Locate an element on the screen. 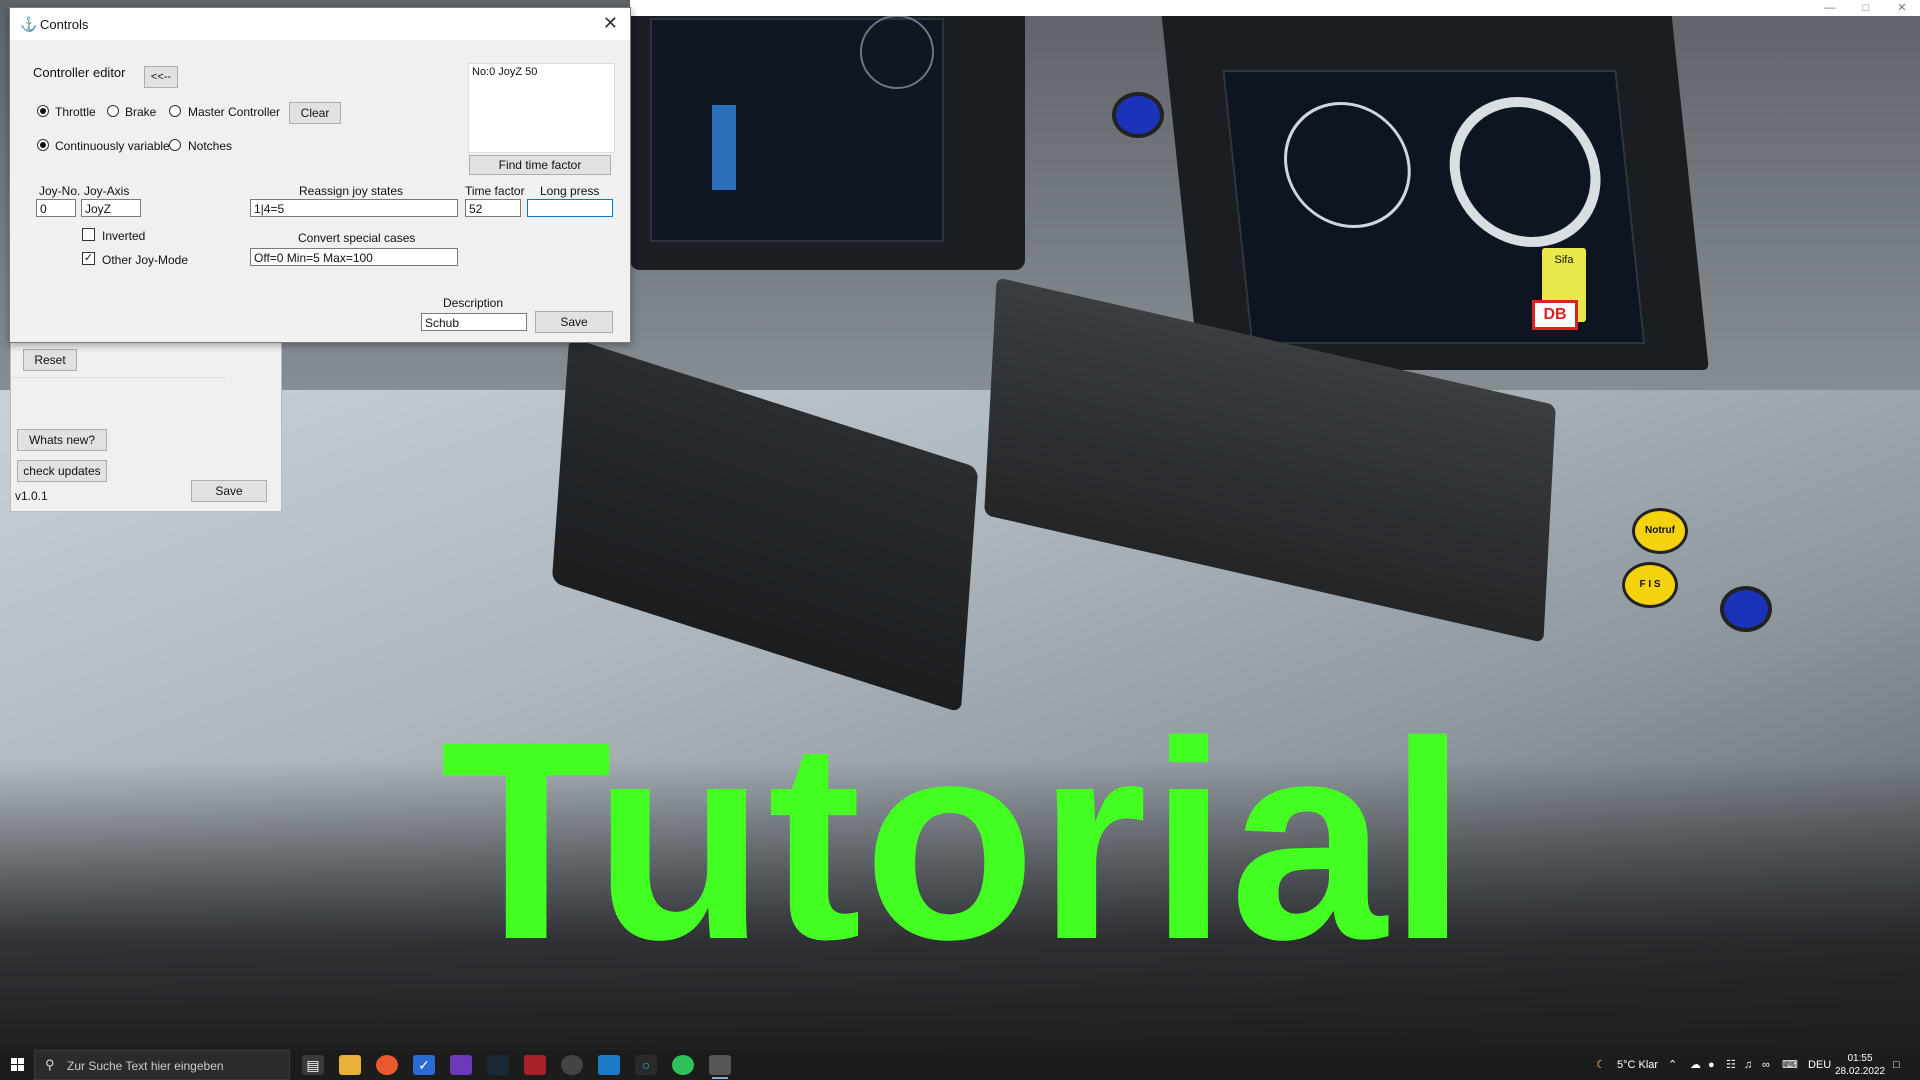 This screenshot has width=1920, height=1080. controller-editor-heading: Controller editor is located at coordinates (79, 72).